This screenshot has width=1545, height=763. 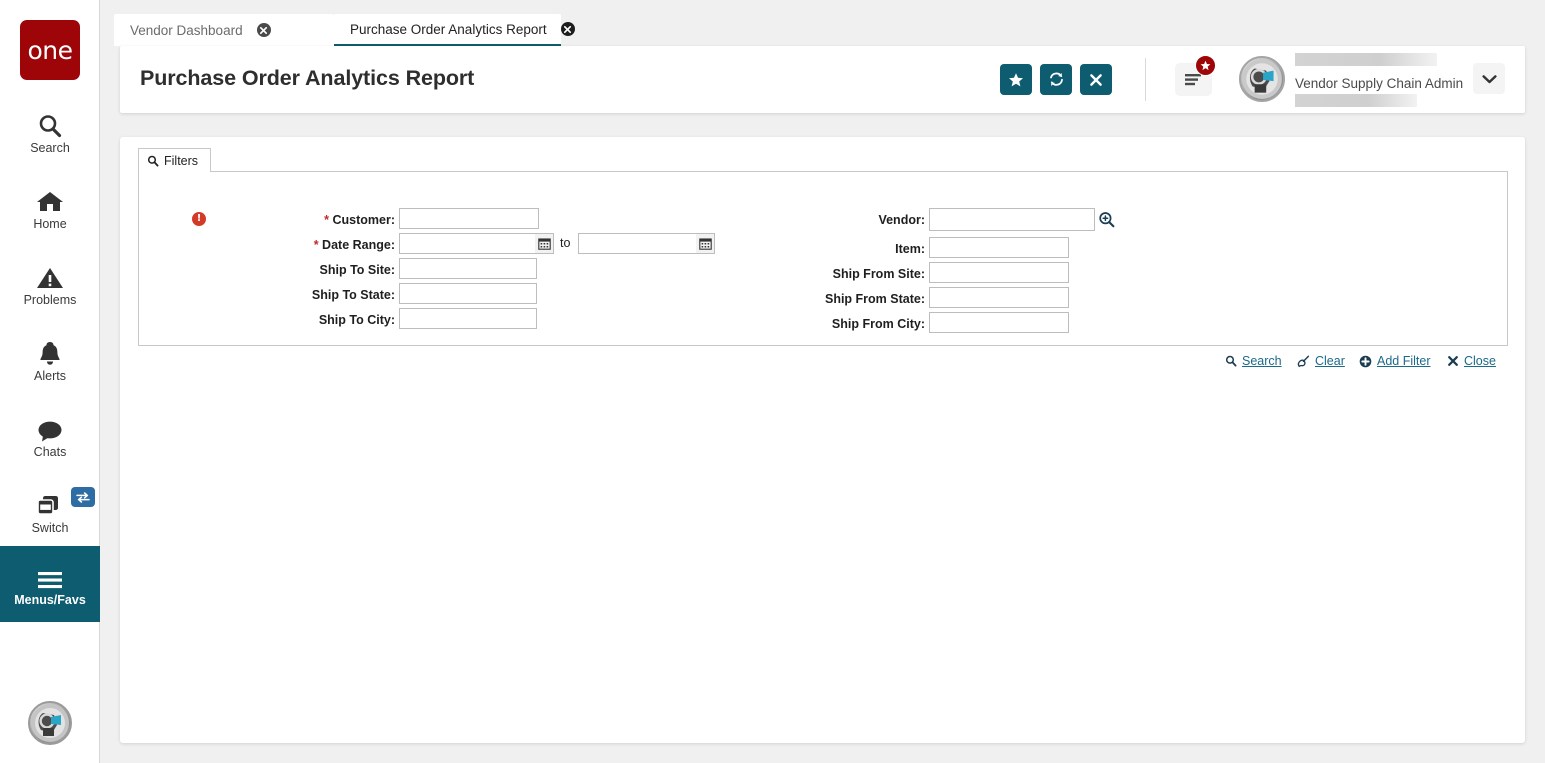 What do you see at coordinates (50, 224) in the screenshot?
I see `sidebar-item-label: Home` at bounding box center [50, 224].